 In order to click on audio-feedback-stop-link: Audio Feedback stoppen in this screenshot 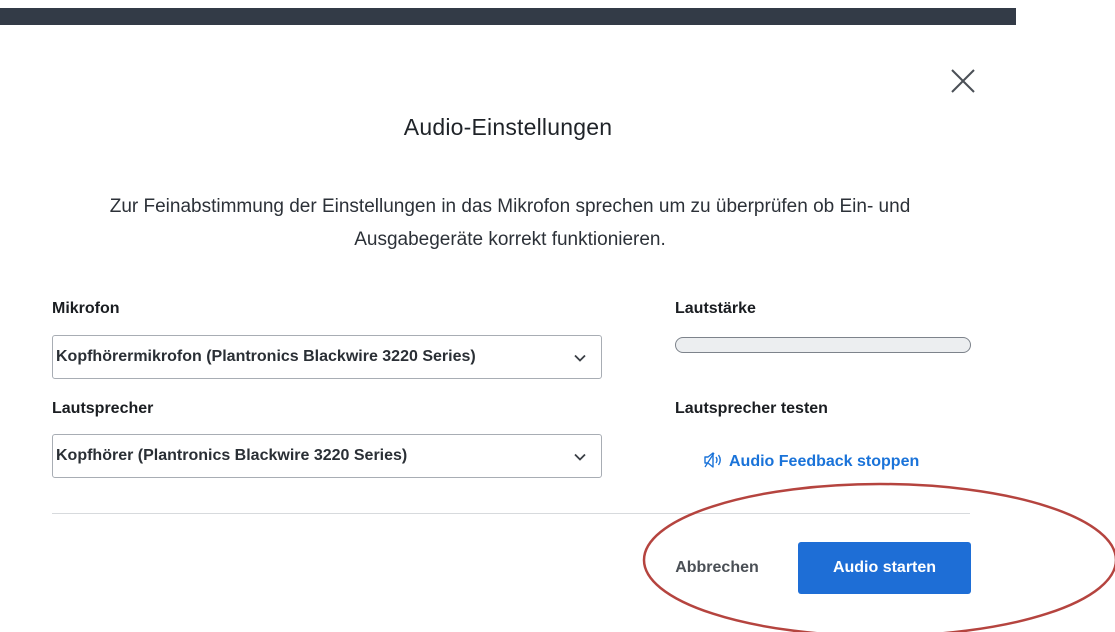, I will do `click(811, 461)`.